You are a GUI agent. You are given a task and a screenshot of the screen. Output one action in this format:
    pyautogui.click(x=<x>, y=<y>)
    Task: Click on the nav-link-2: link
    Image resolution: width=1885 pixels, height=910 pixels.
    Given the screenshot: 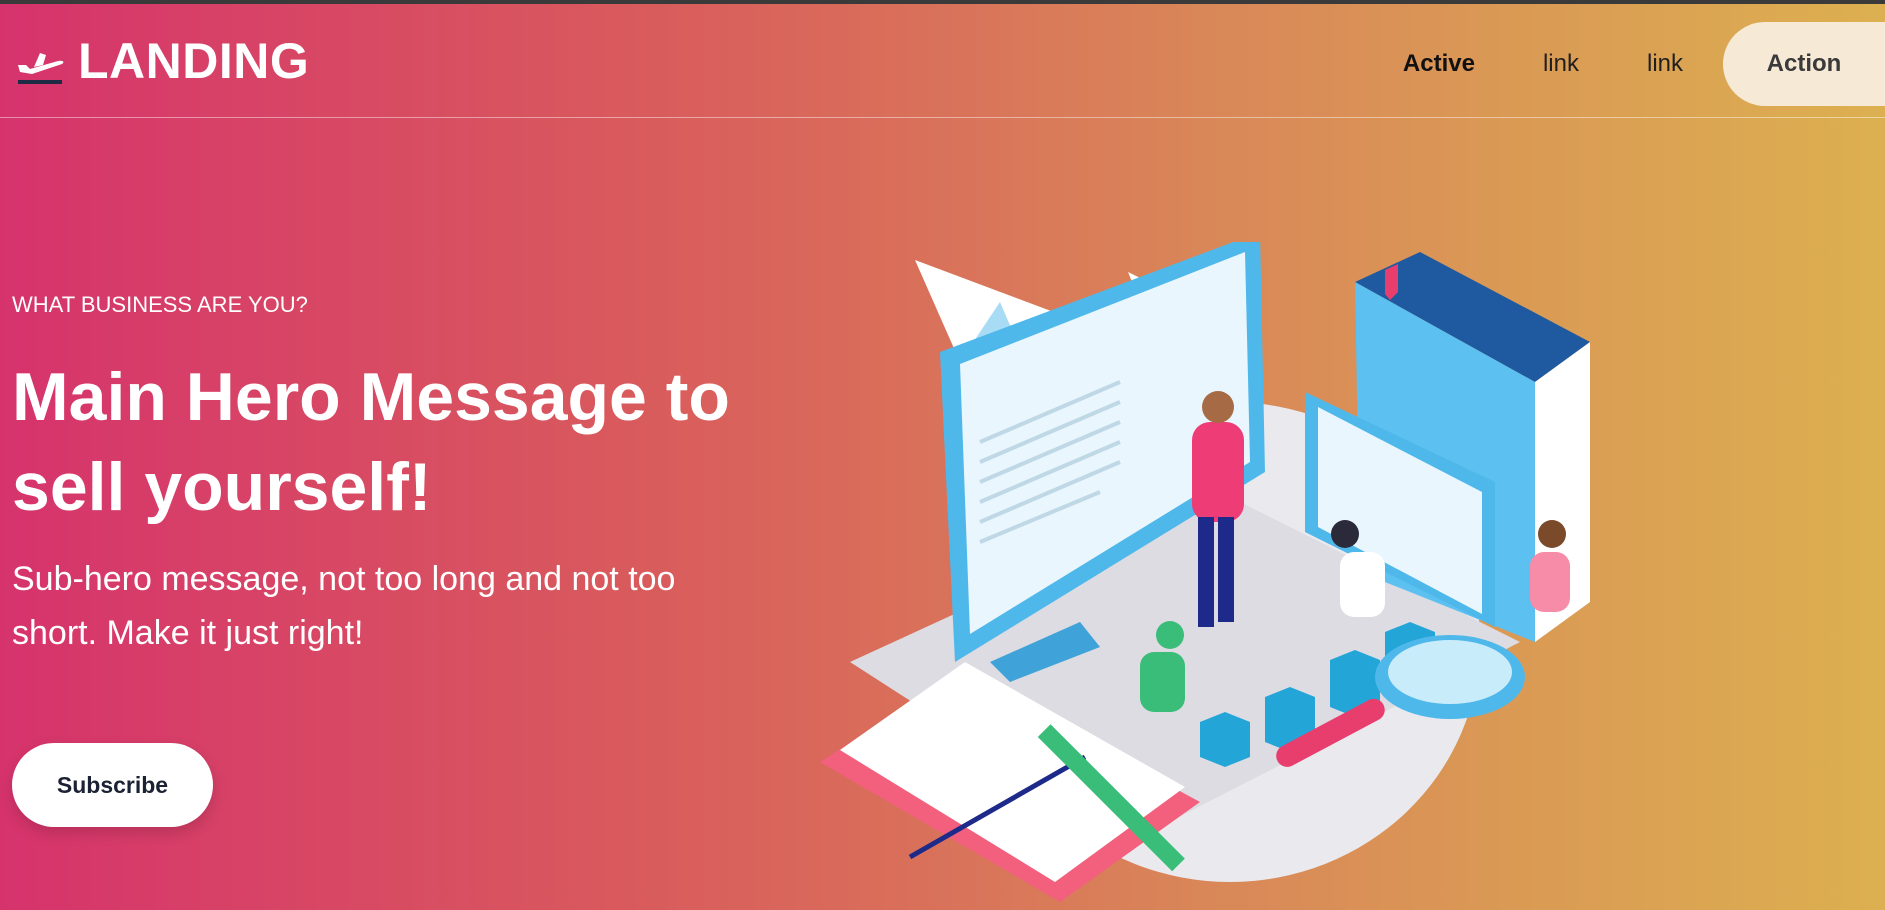 What is the action you would take?
    pyautogui.click(x=1665, y=64)
    